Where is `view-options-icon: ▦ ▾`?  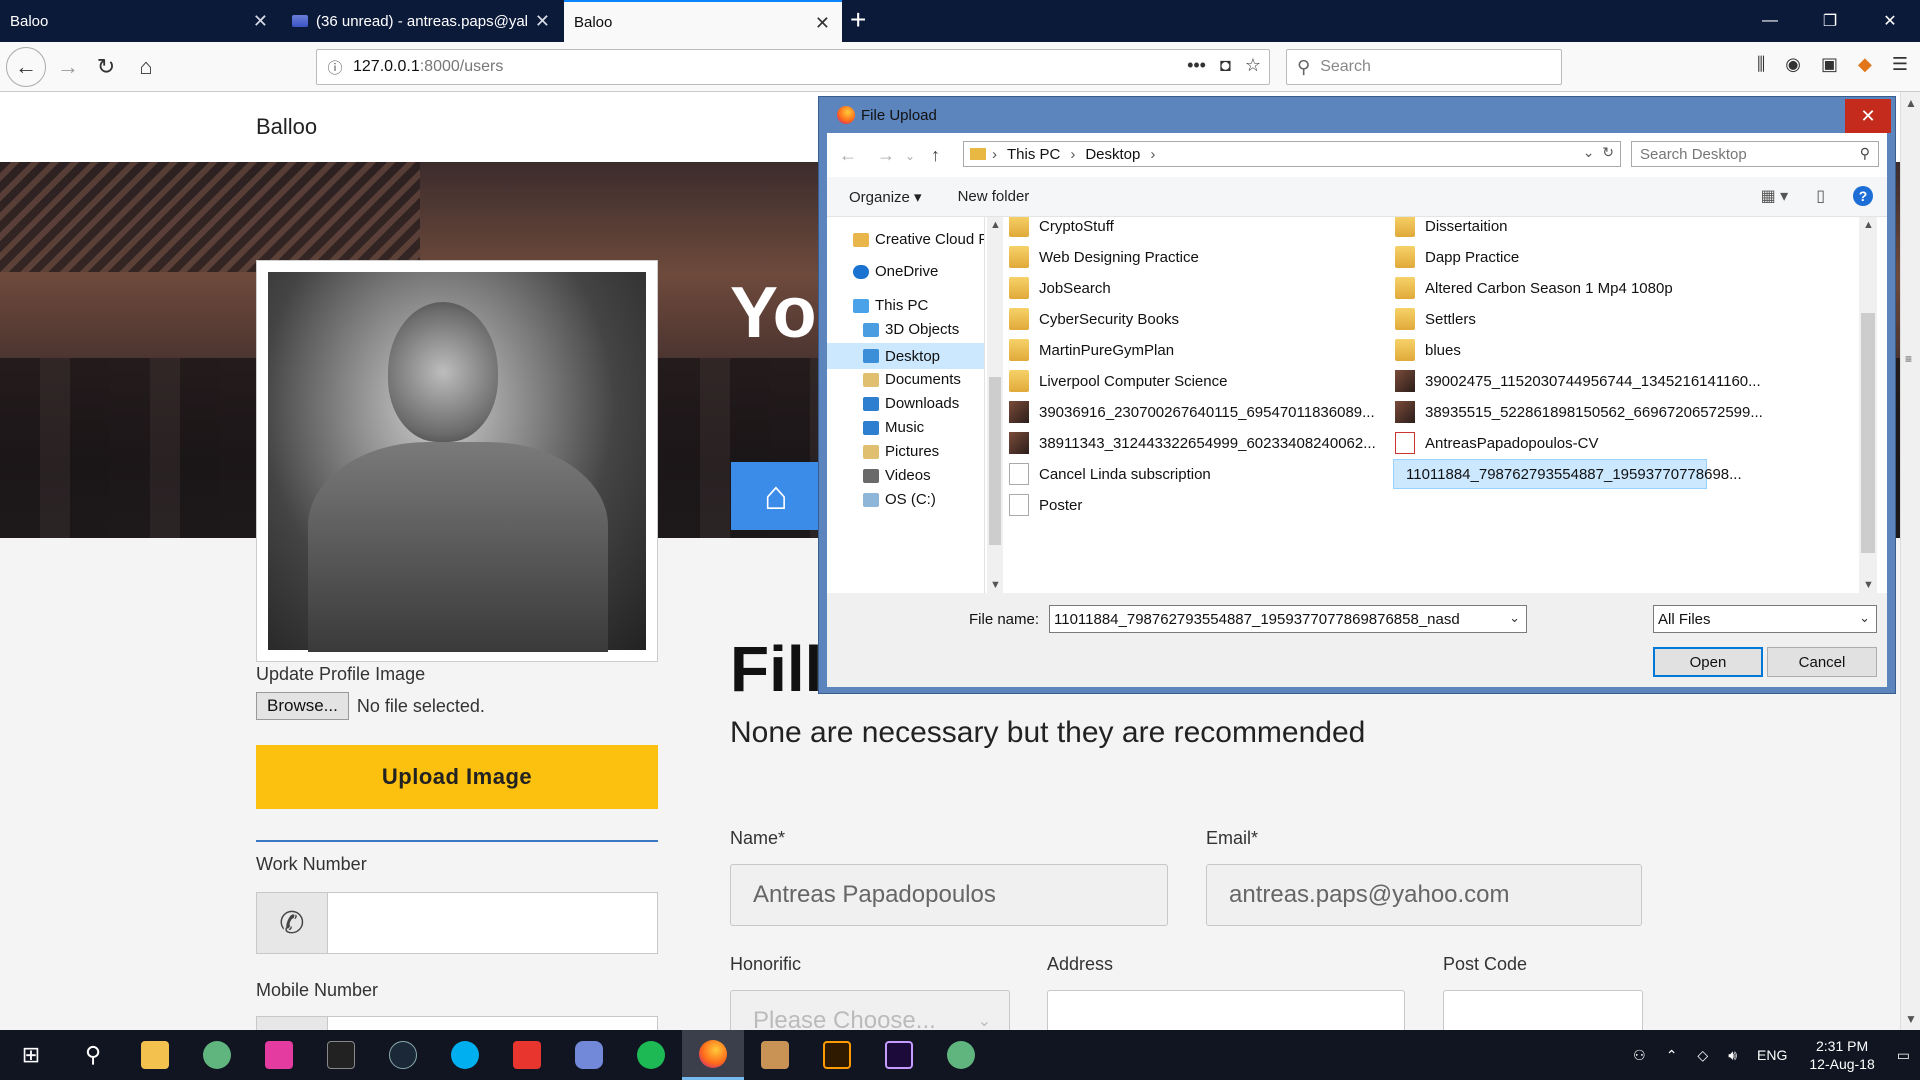 view-options-icon: ▦ ▾ is located at coordinates (1775, 196).